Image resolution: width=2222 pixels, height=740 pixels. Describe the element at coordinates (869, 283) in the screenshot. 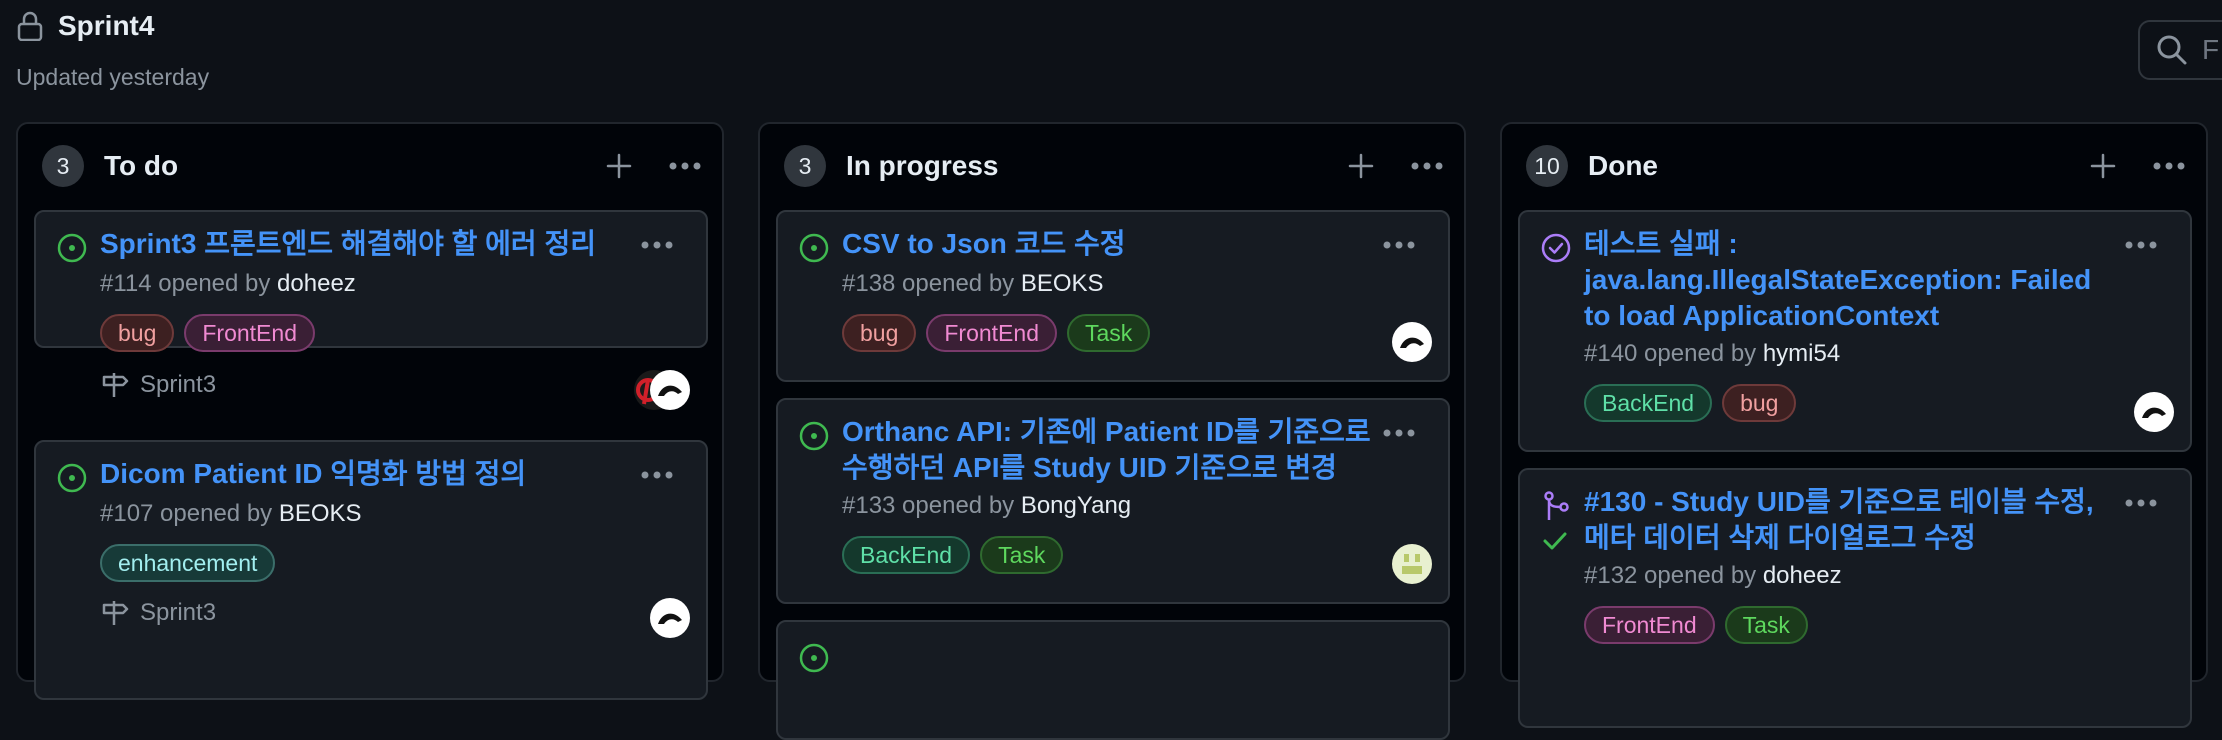

I see `issue-number: #138` at that location.